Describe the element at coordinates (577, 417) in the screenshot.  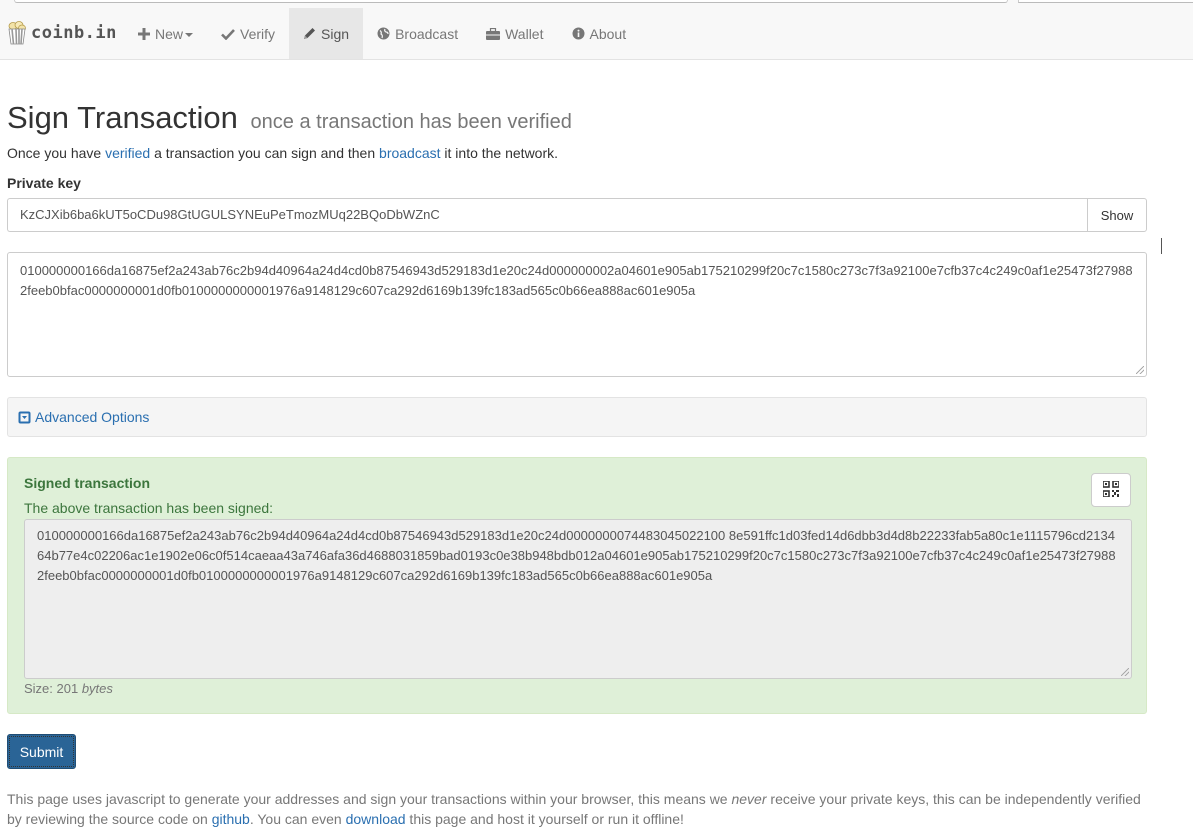
I see `advanced-options-toggle: Advanced Options` at that location.